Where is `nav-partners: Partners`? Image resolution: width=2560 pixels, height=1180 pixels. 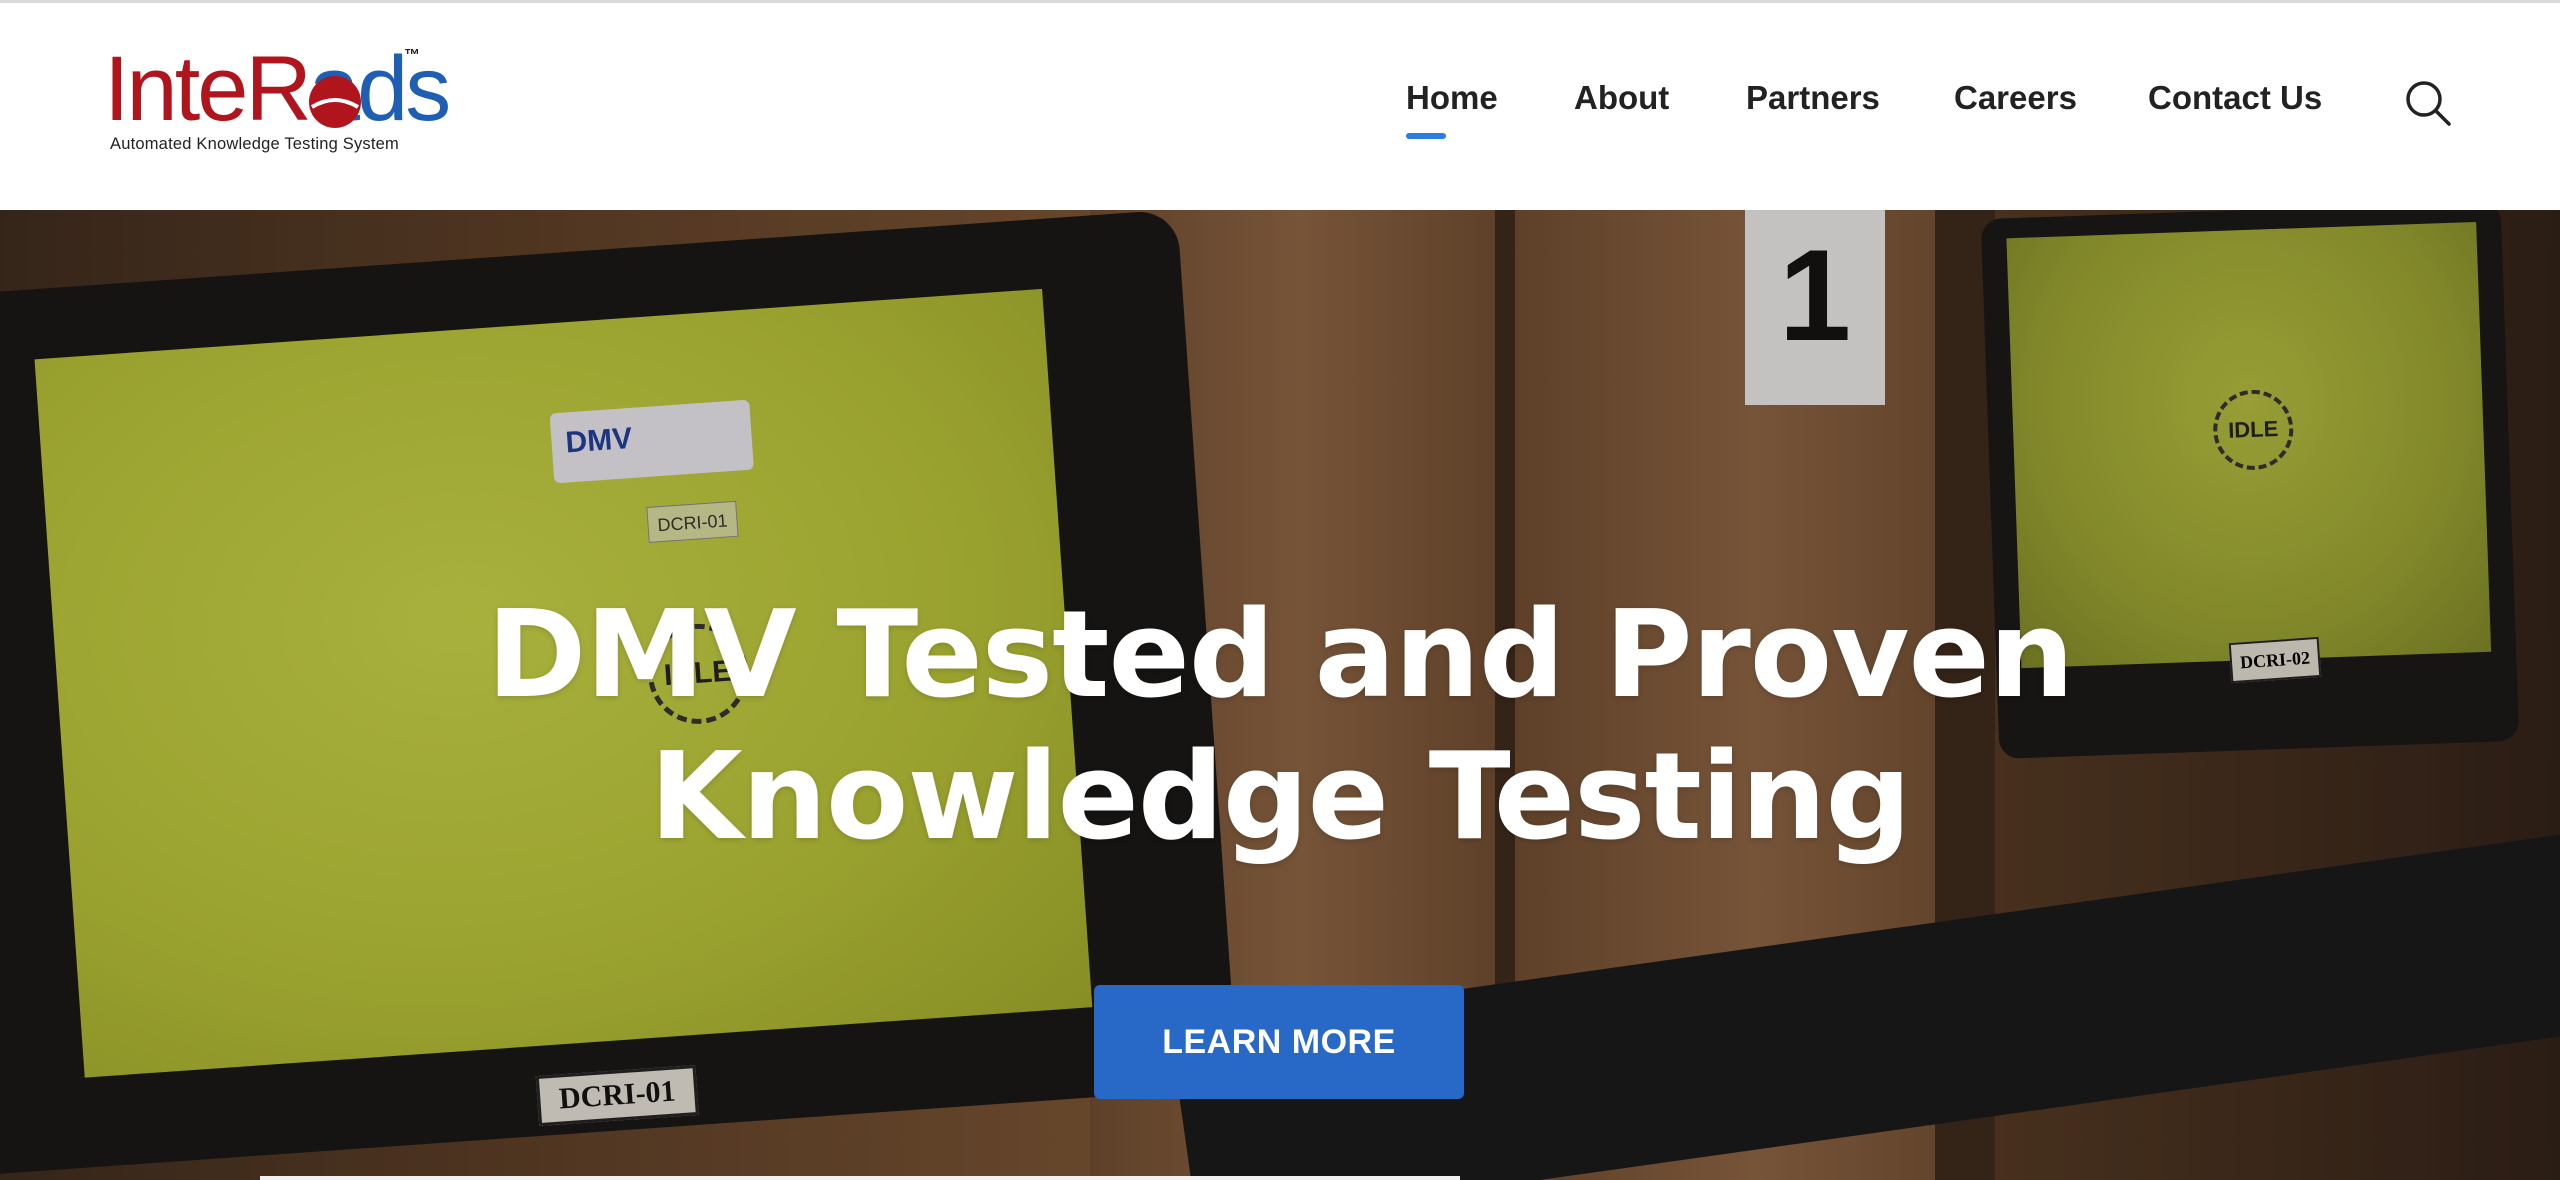
nav-partners: Partners is located at coordinates (1813, 98).